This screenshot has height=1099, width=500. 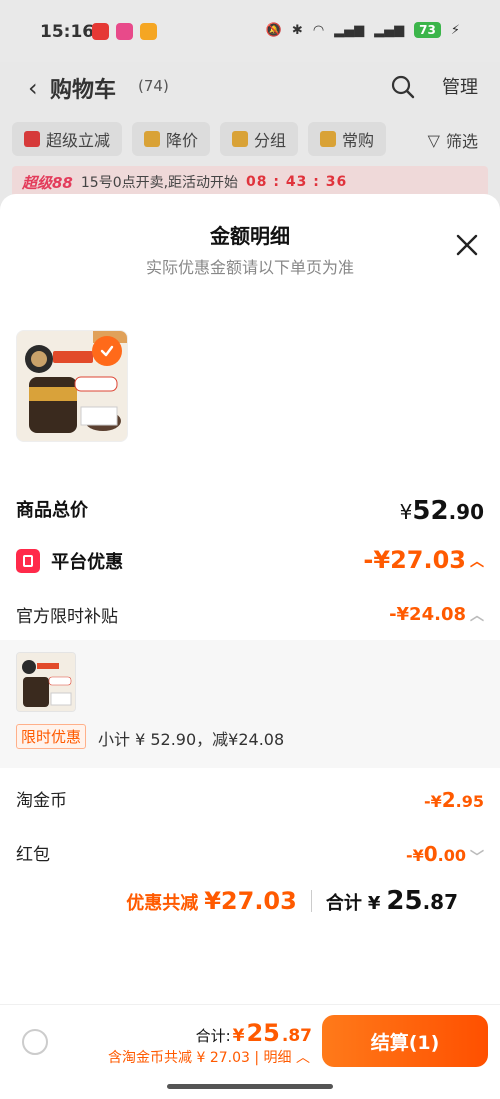 I want to click on official-subsidy-value: -¥24.08 ︿, so click(x=436, y=614).